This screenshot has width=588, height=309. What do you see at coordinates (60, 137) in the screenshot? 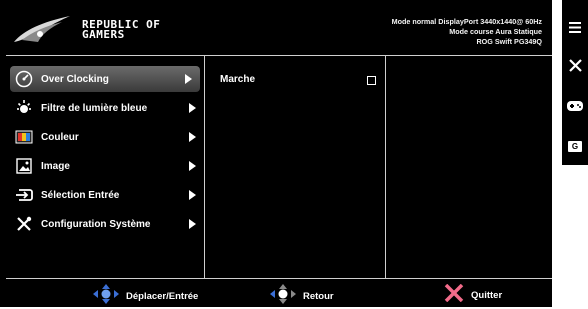
I see `menu-item-label: Couleur` at bounding box center [60, 137].